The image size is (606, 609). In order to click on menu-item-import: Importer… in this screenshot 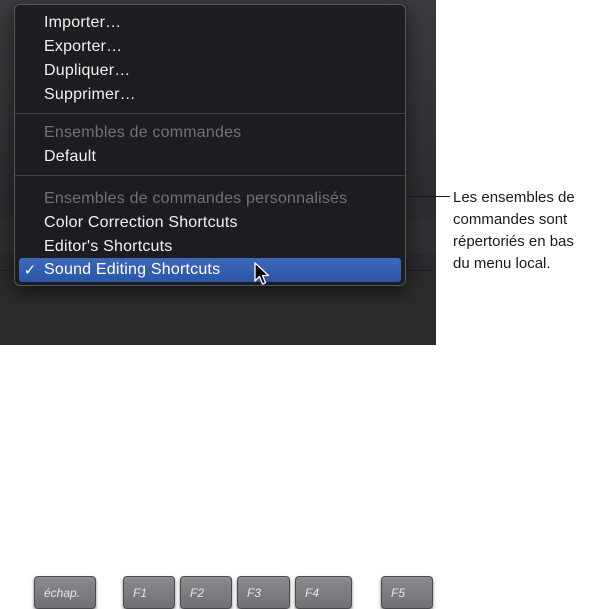, I will do `click(210, 23)`.